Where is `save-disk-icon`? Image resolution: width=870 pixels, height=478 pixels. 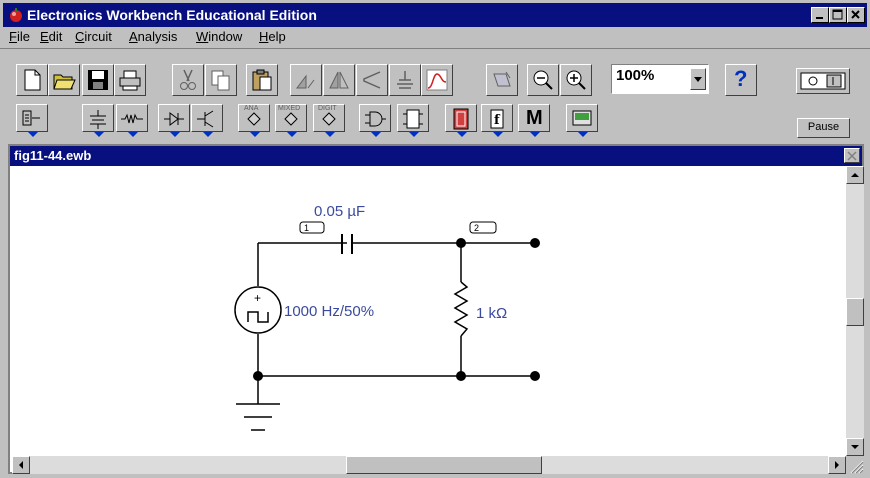 save-disk-icon is located at coordinates (98, 80).